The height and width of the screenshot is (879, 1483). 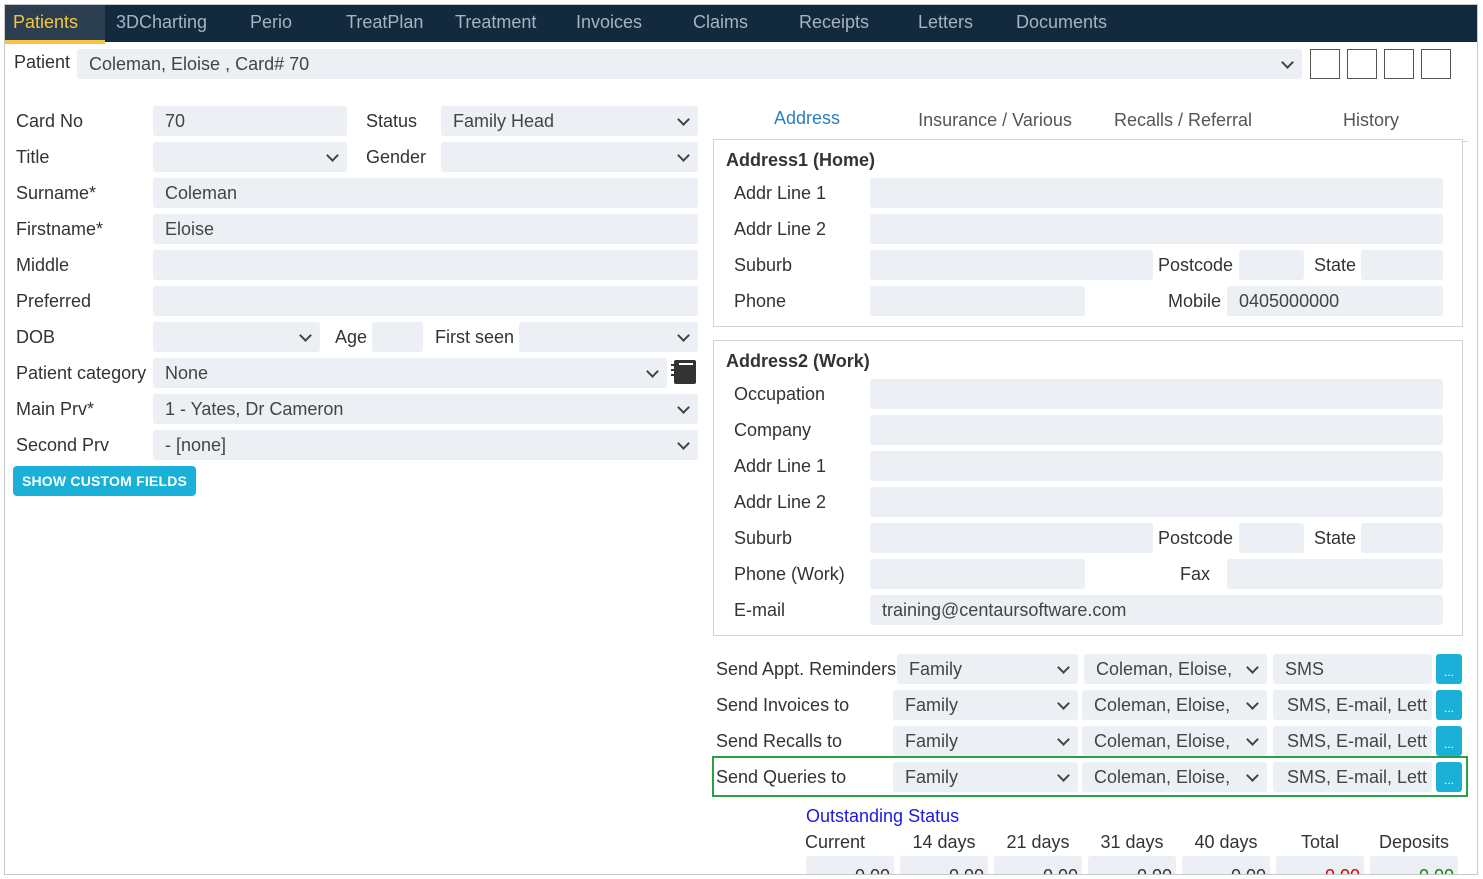 What do you see at coordinates (1271, 538) in the screenshot?
I see `address2-postcode-input` at bounding box center [1271, 538].